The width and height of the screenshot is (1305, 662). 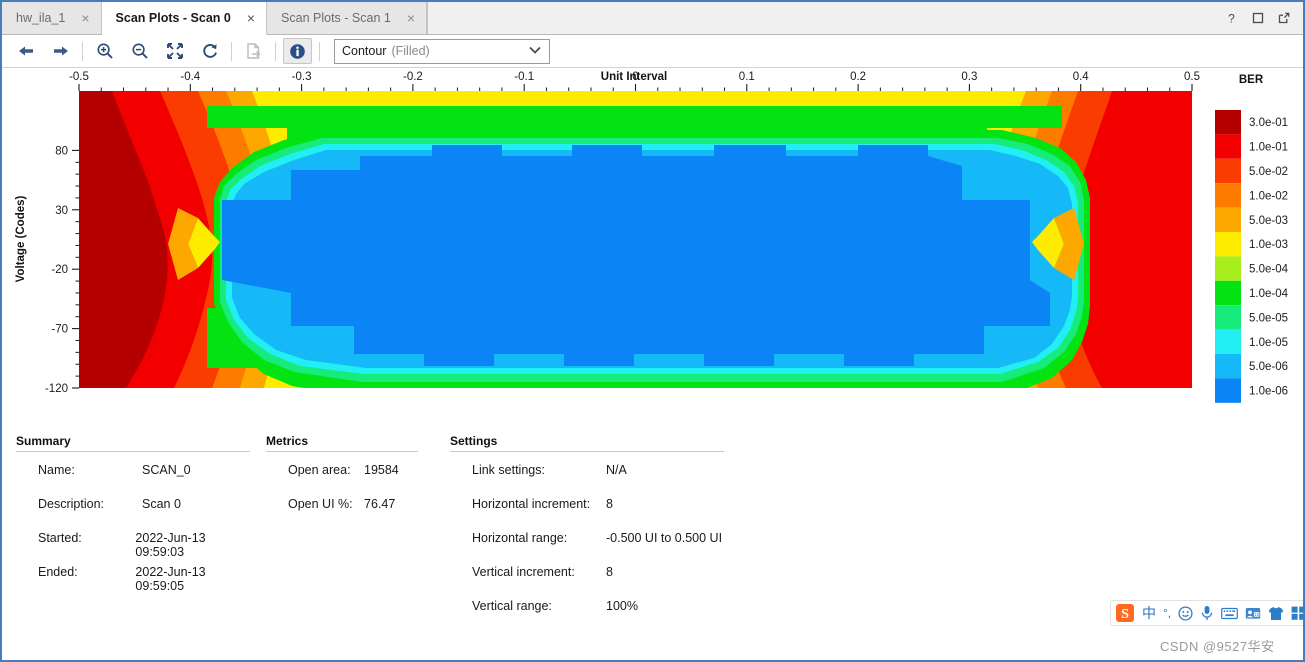 What do you see at coordinates (1149, 613) in the screenshot?
I see `chinese-mode-icon: 中` at bounding box center [1149, 613].